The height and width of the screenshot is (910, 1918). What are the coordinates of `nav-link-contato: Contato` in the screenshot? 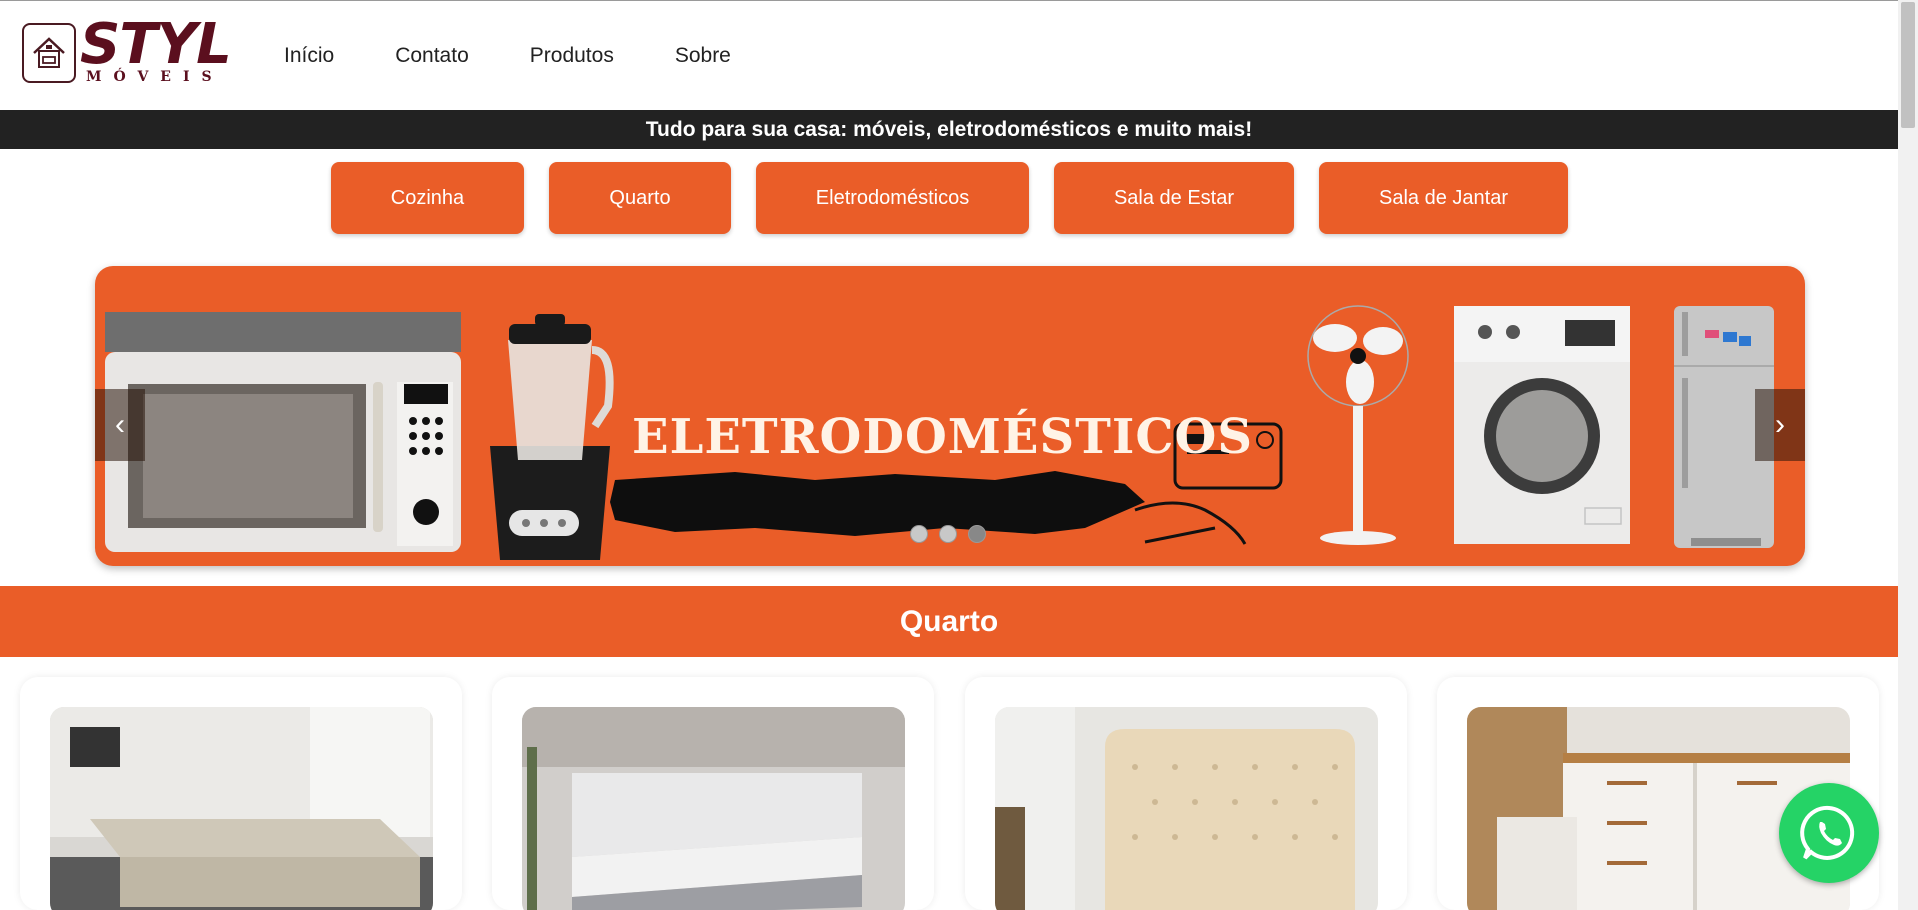 It's located at (432, 56).